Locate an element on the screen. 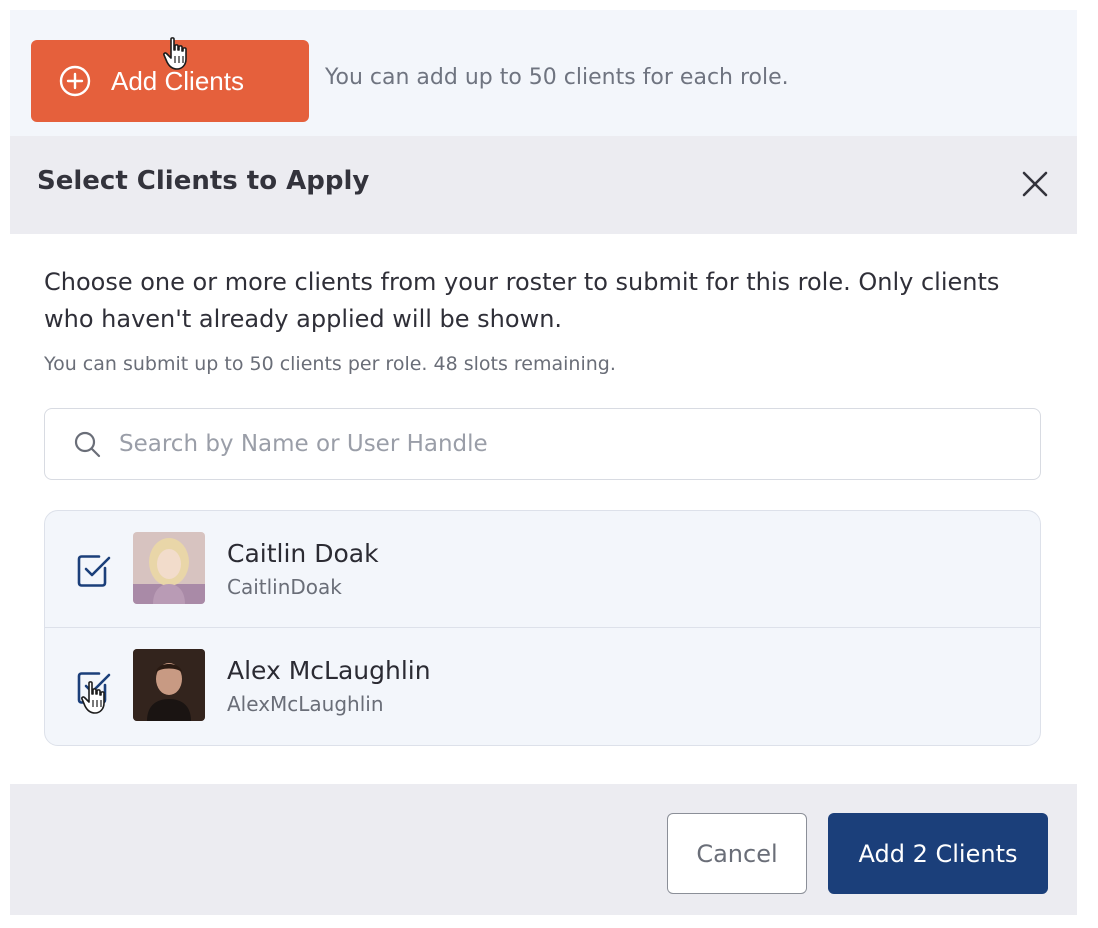  add-clients-submit-button: Add 2 Clients is located at coordinates (938, 853).